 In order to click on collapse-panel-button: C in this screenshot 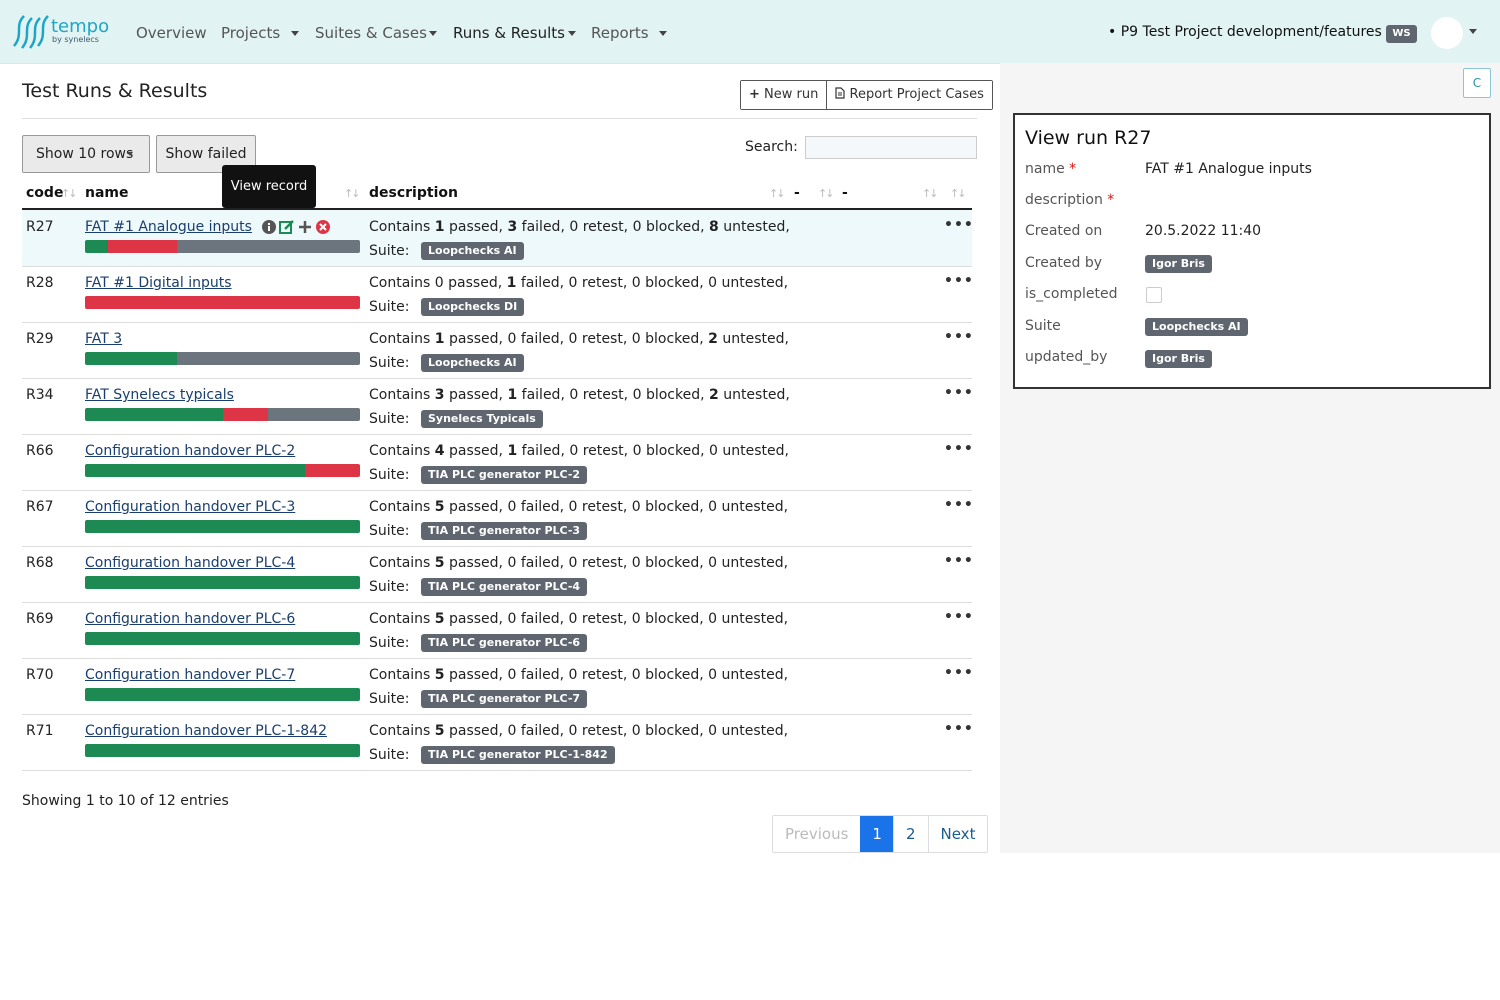, I will do `click(1477, 83)`.